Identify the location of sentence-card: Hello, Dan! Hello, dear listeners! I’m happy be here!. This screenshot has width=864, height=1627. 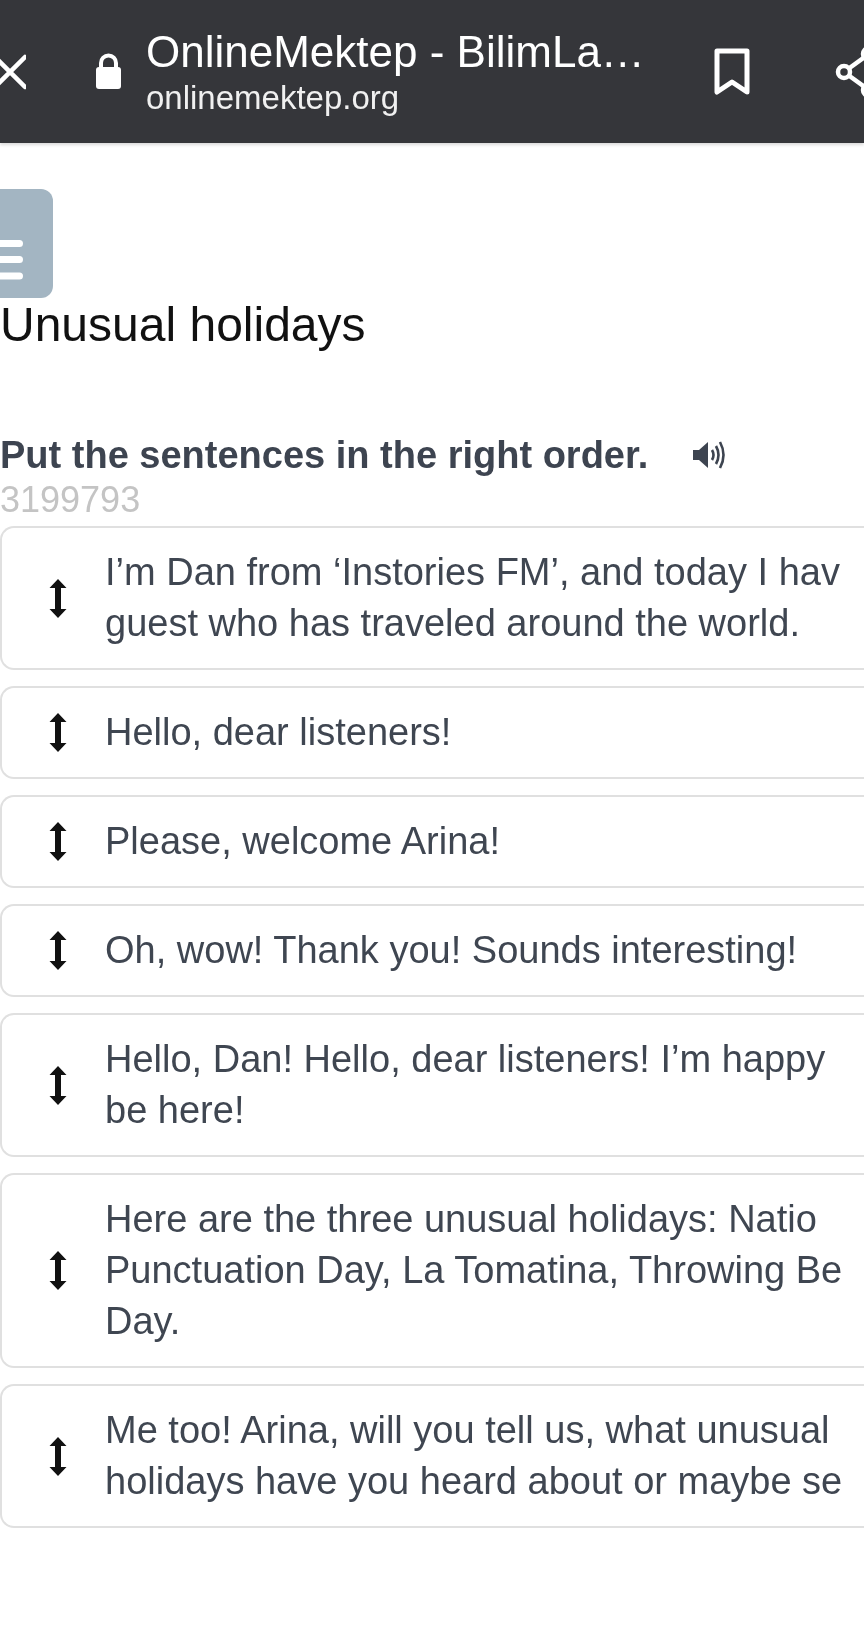
(432, 1085).